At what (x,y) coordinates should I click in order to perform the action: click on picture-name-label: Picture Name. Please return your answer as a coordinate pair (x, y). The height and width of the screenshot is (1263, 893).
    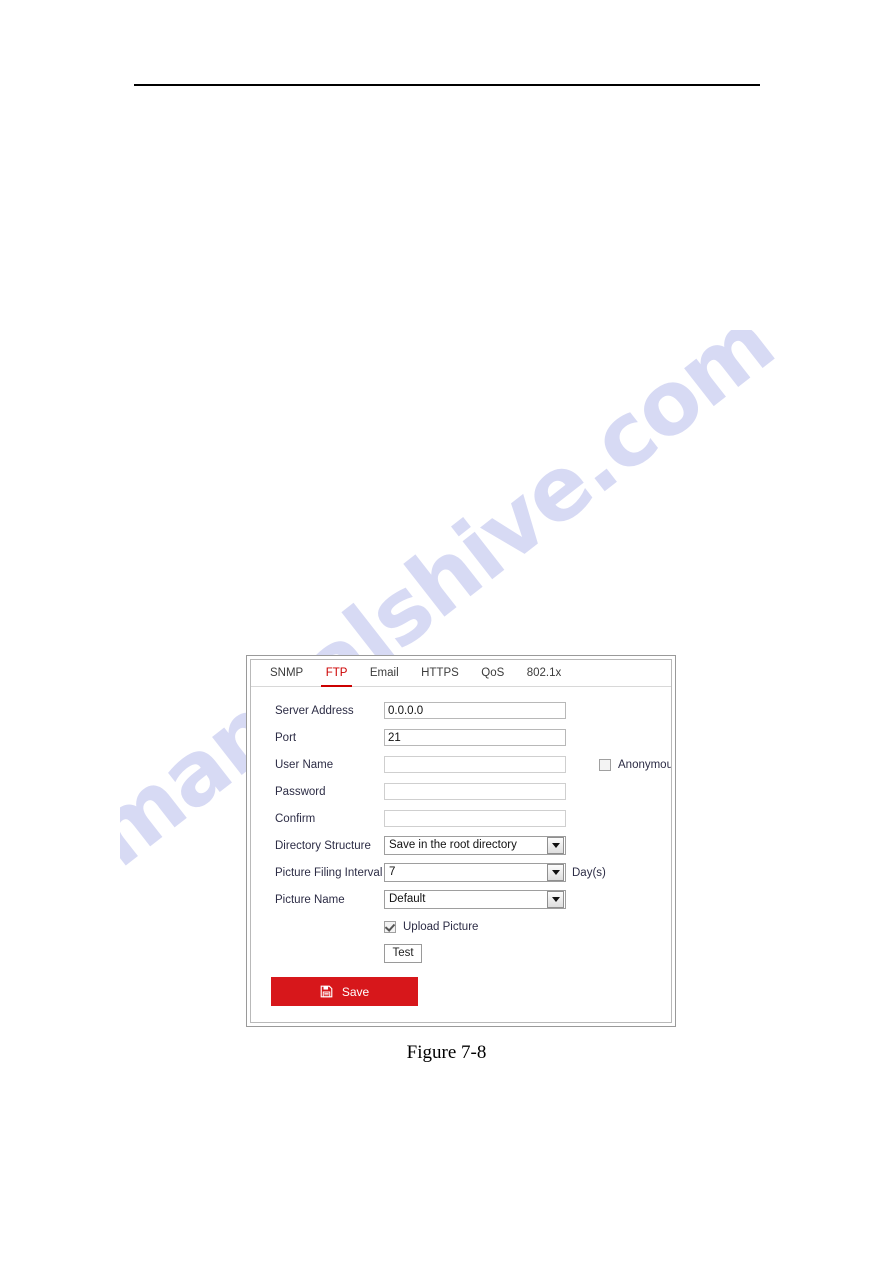
    Looking at the image, I should click on (310, 899).